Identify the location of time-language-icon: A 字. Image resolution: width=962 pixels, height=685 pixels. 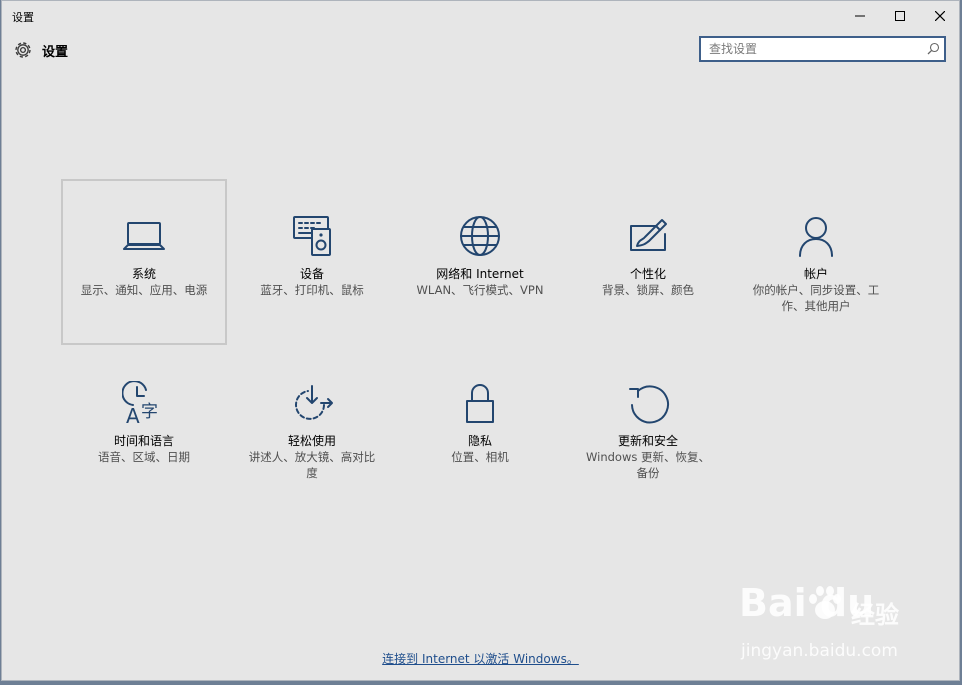
(140, 403).